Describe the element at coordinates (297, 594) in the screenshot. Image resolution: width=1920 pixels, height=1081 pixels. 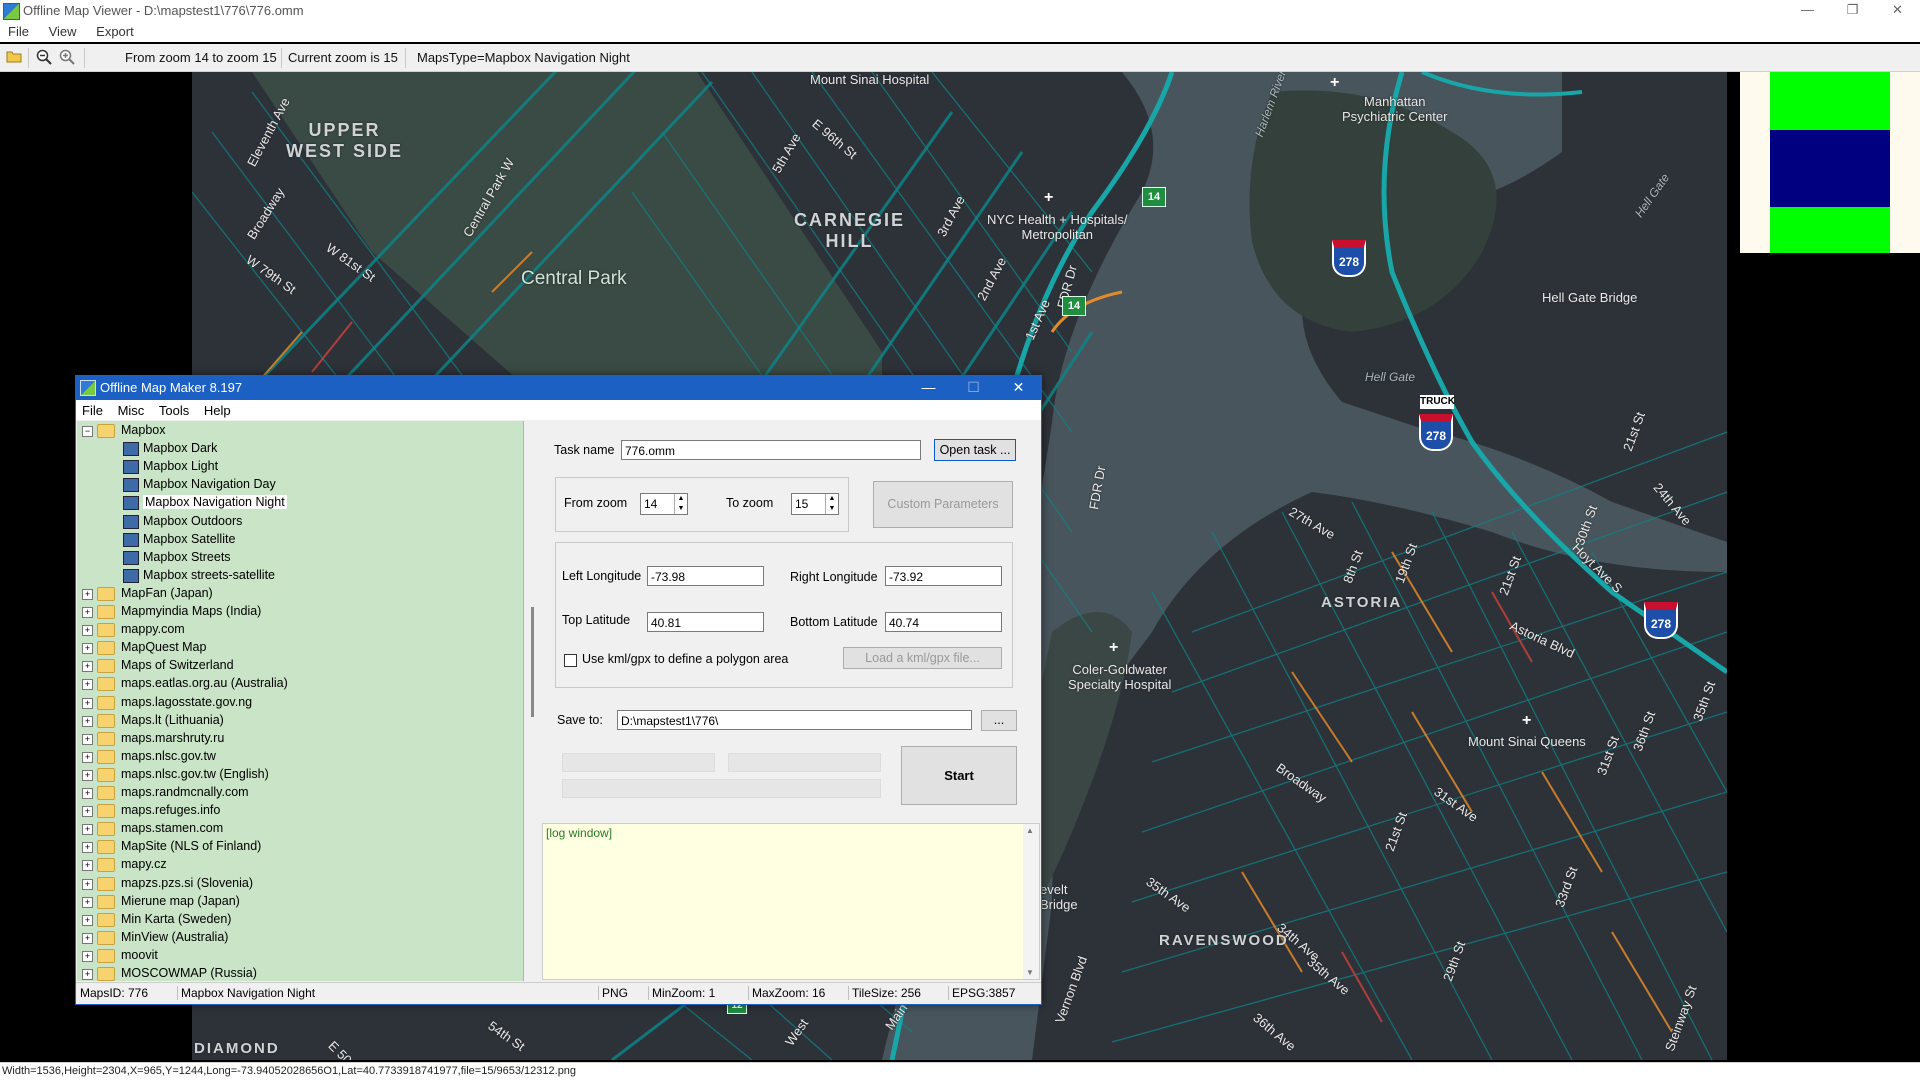
I see `tree-item-folder: + MapFan (Japan)` at that location.